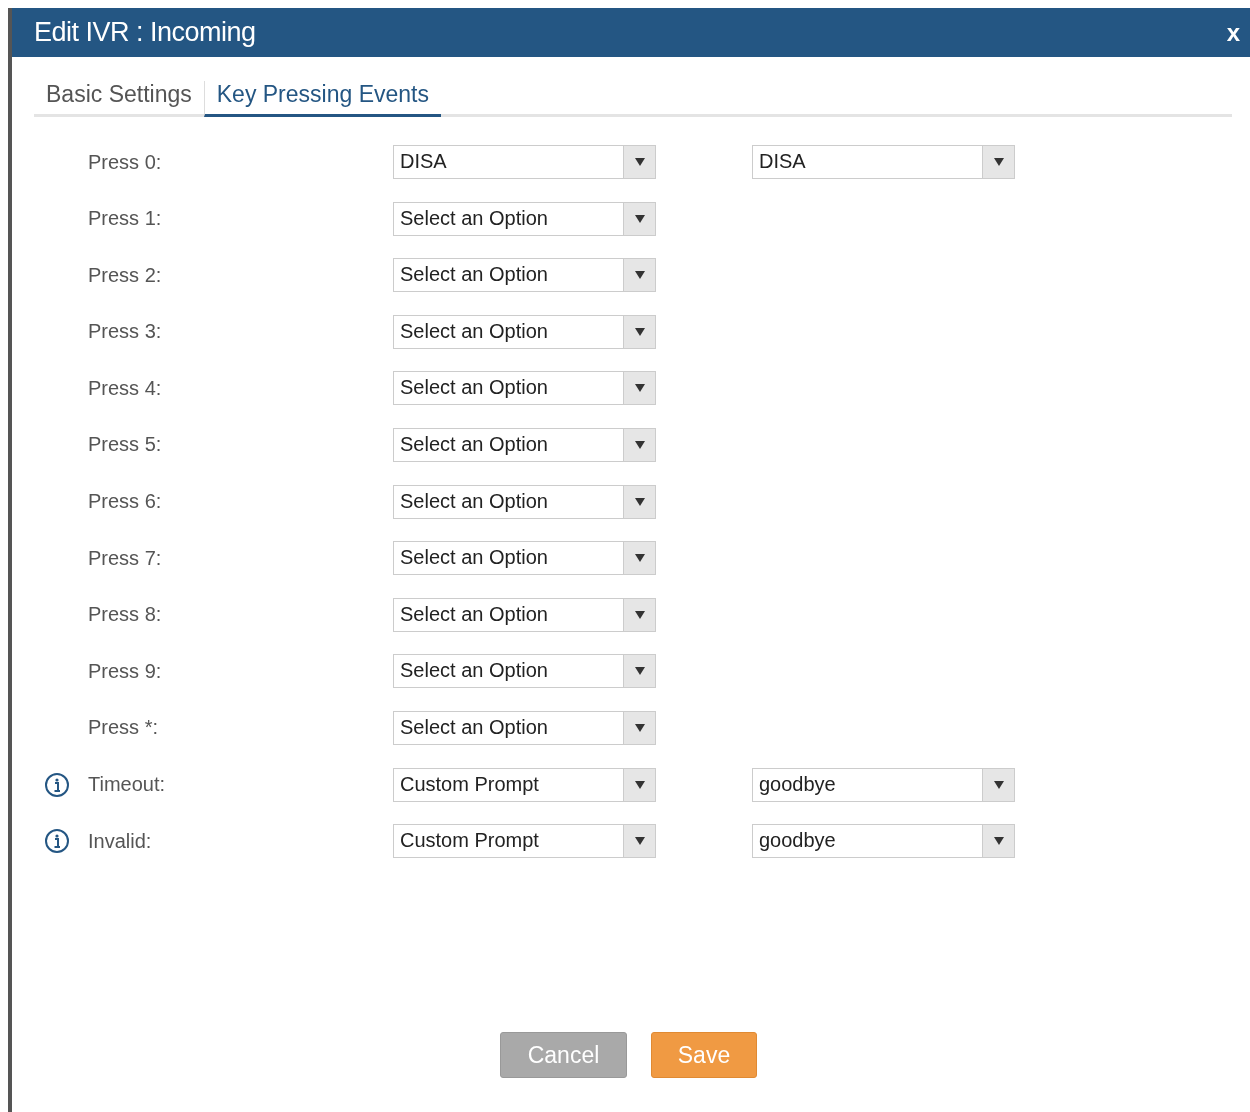 Image resolution: width=1250 pixels, height=1112 pixels. I want to click on field-label: Press 8:, so click(125, 615).